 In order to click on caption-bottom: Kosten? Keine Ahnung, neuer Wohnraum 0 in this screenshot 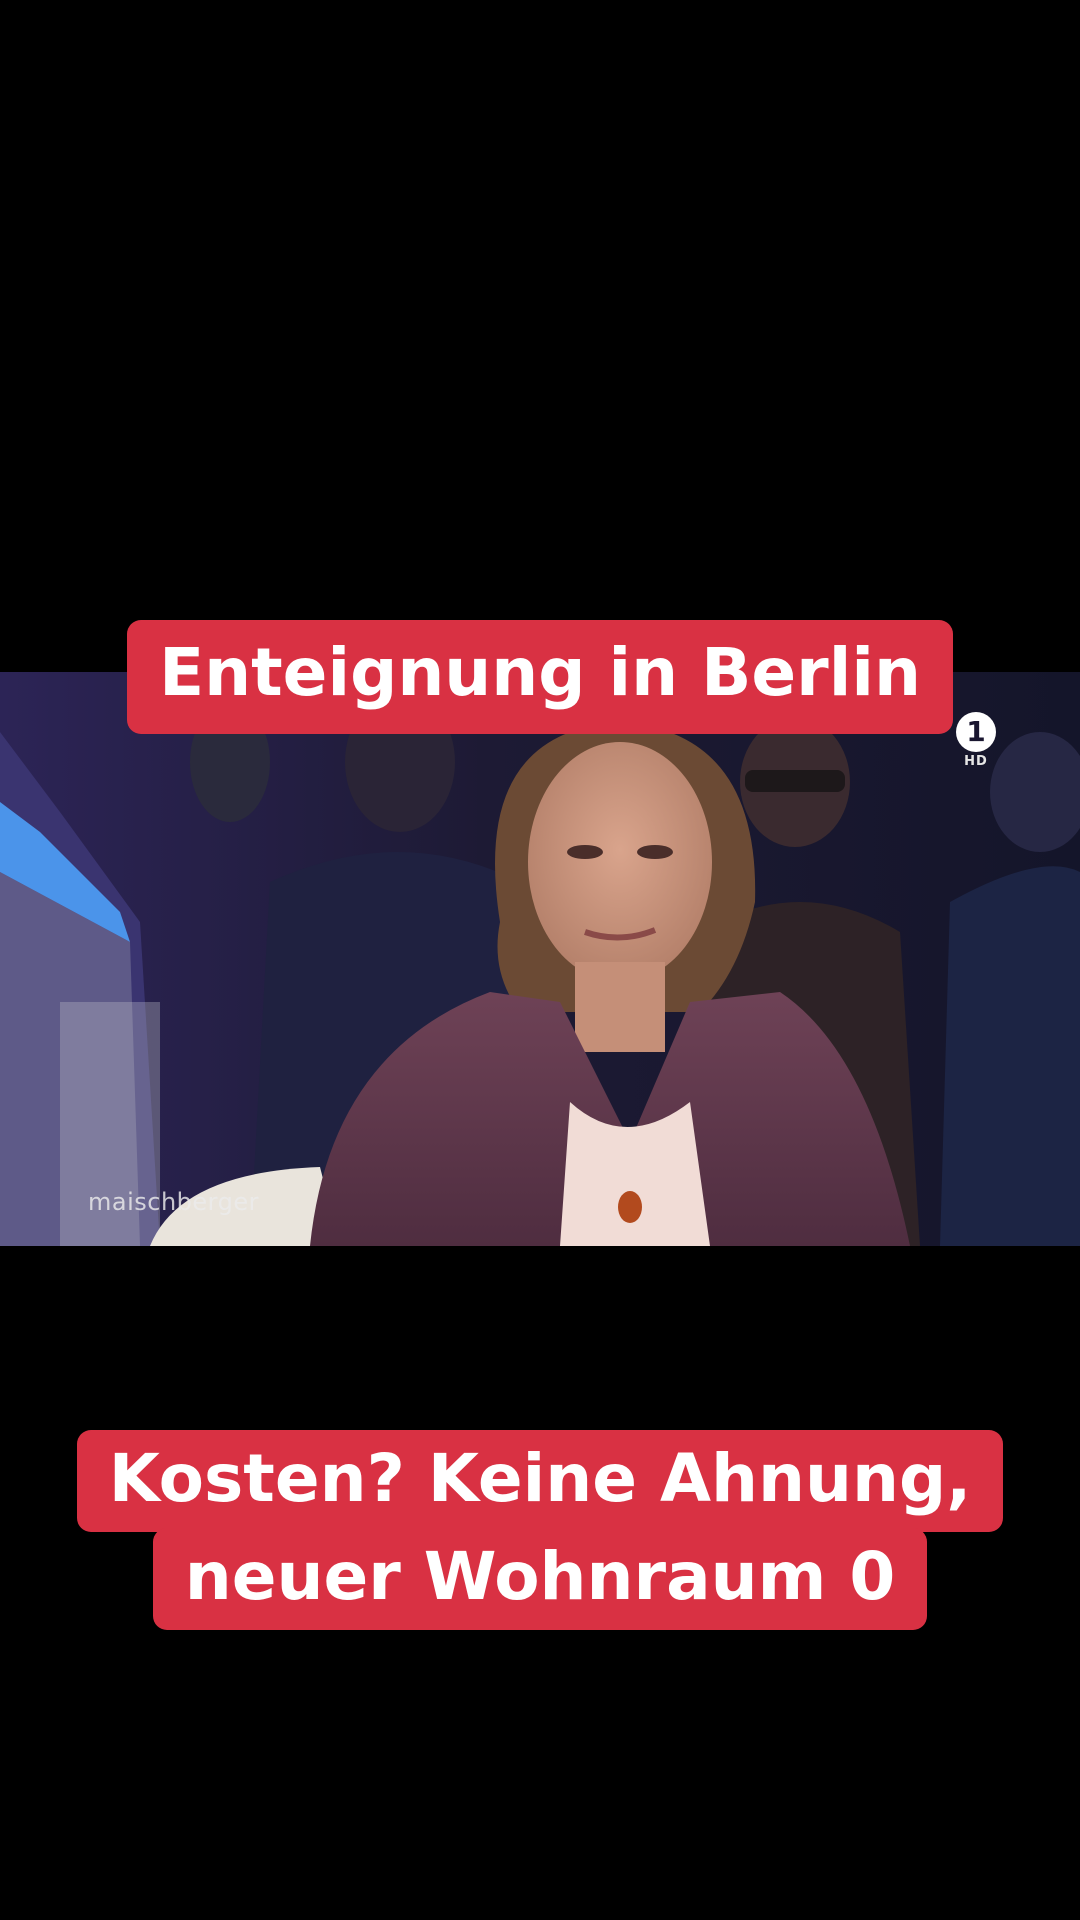, I will do `click(540, 1530)`.